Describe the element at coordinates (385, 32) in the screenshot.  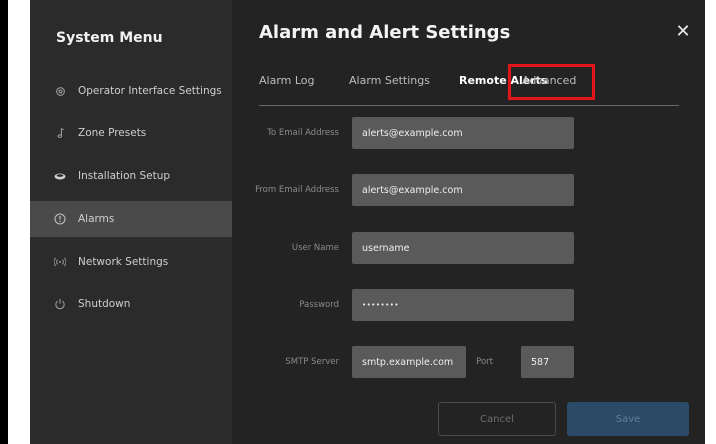
I see `page-title: Alarm and Alert Settings` at that location.